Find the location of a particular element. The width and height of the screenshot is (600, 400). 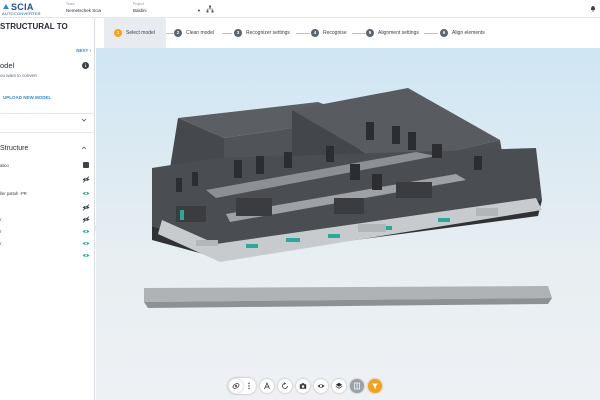

upload-label: UPLOAD NEW MODEL is located at coordinates (27, 97).